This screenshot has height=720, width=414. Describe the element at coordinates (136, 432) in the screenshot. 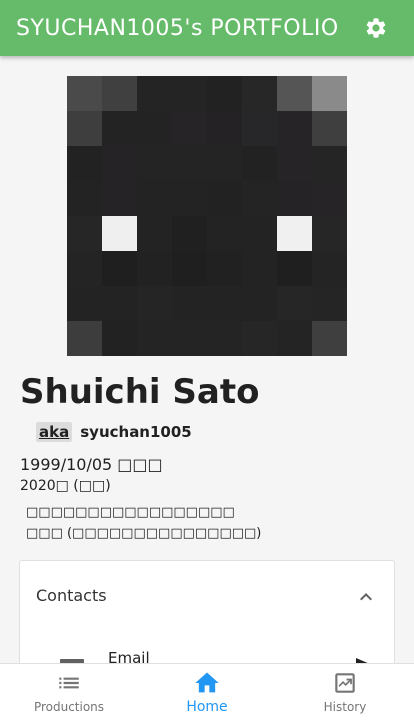

I see `handle: syuchan1005` at that location.